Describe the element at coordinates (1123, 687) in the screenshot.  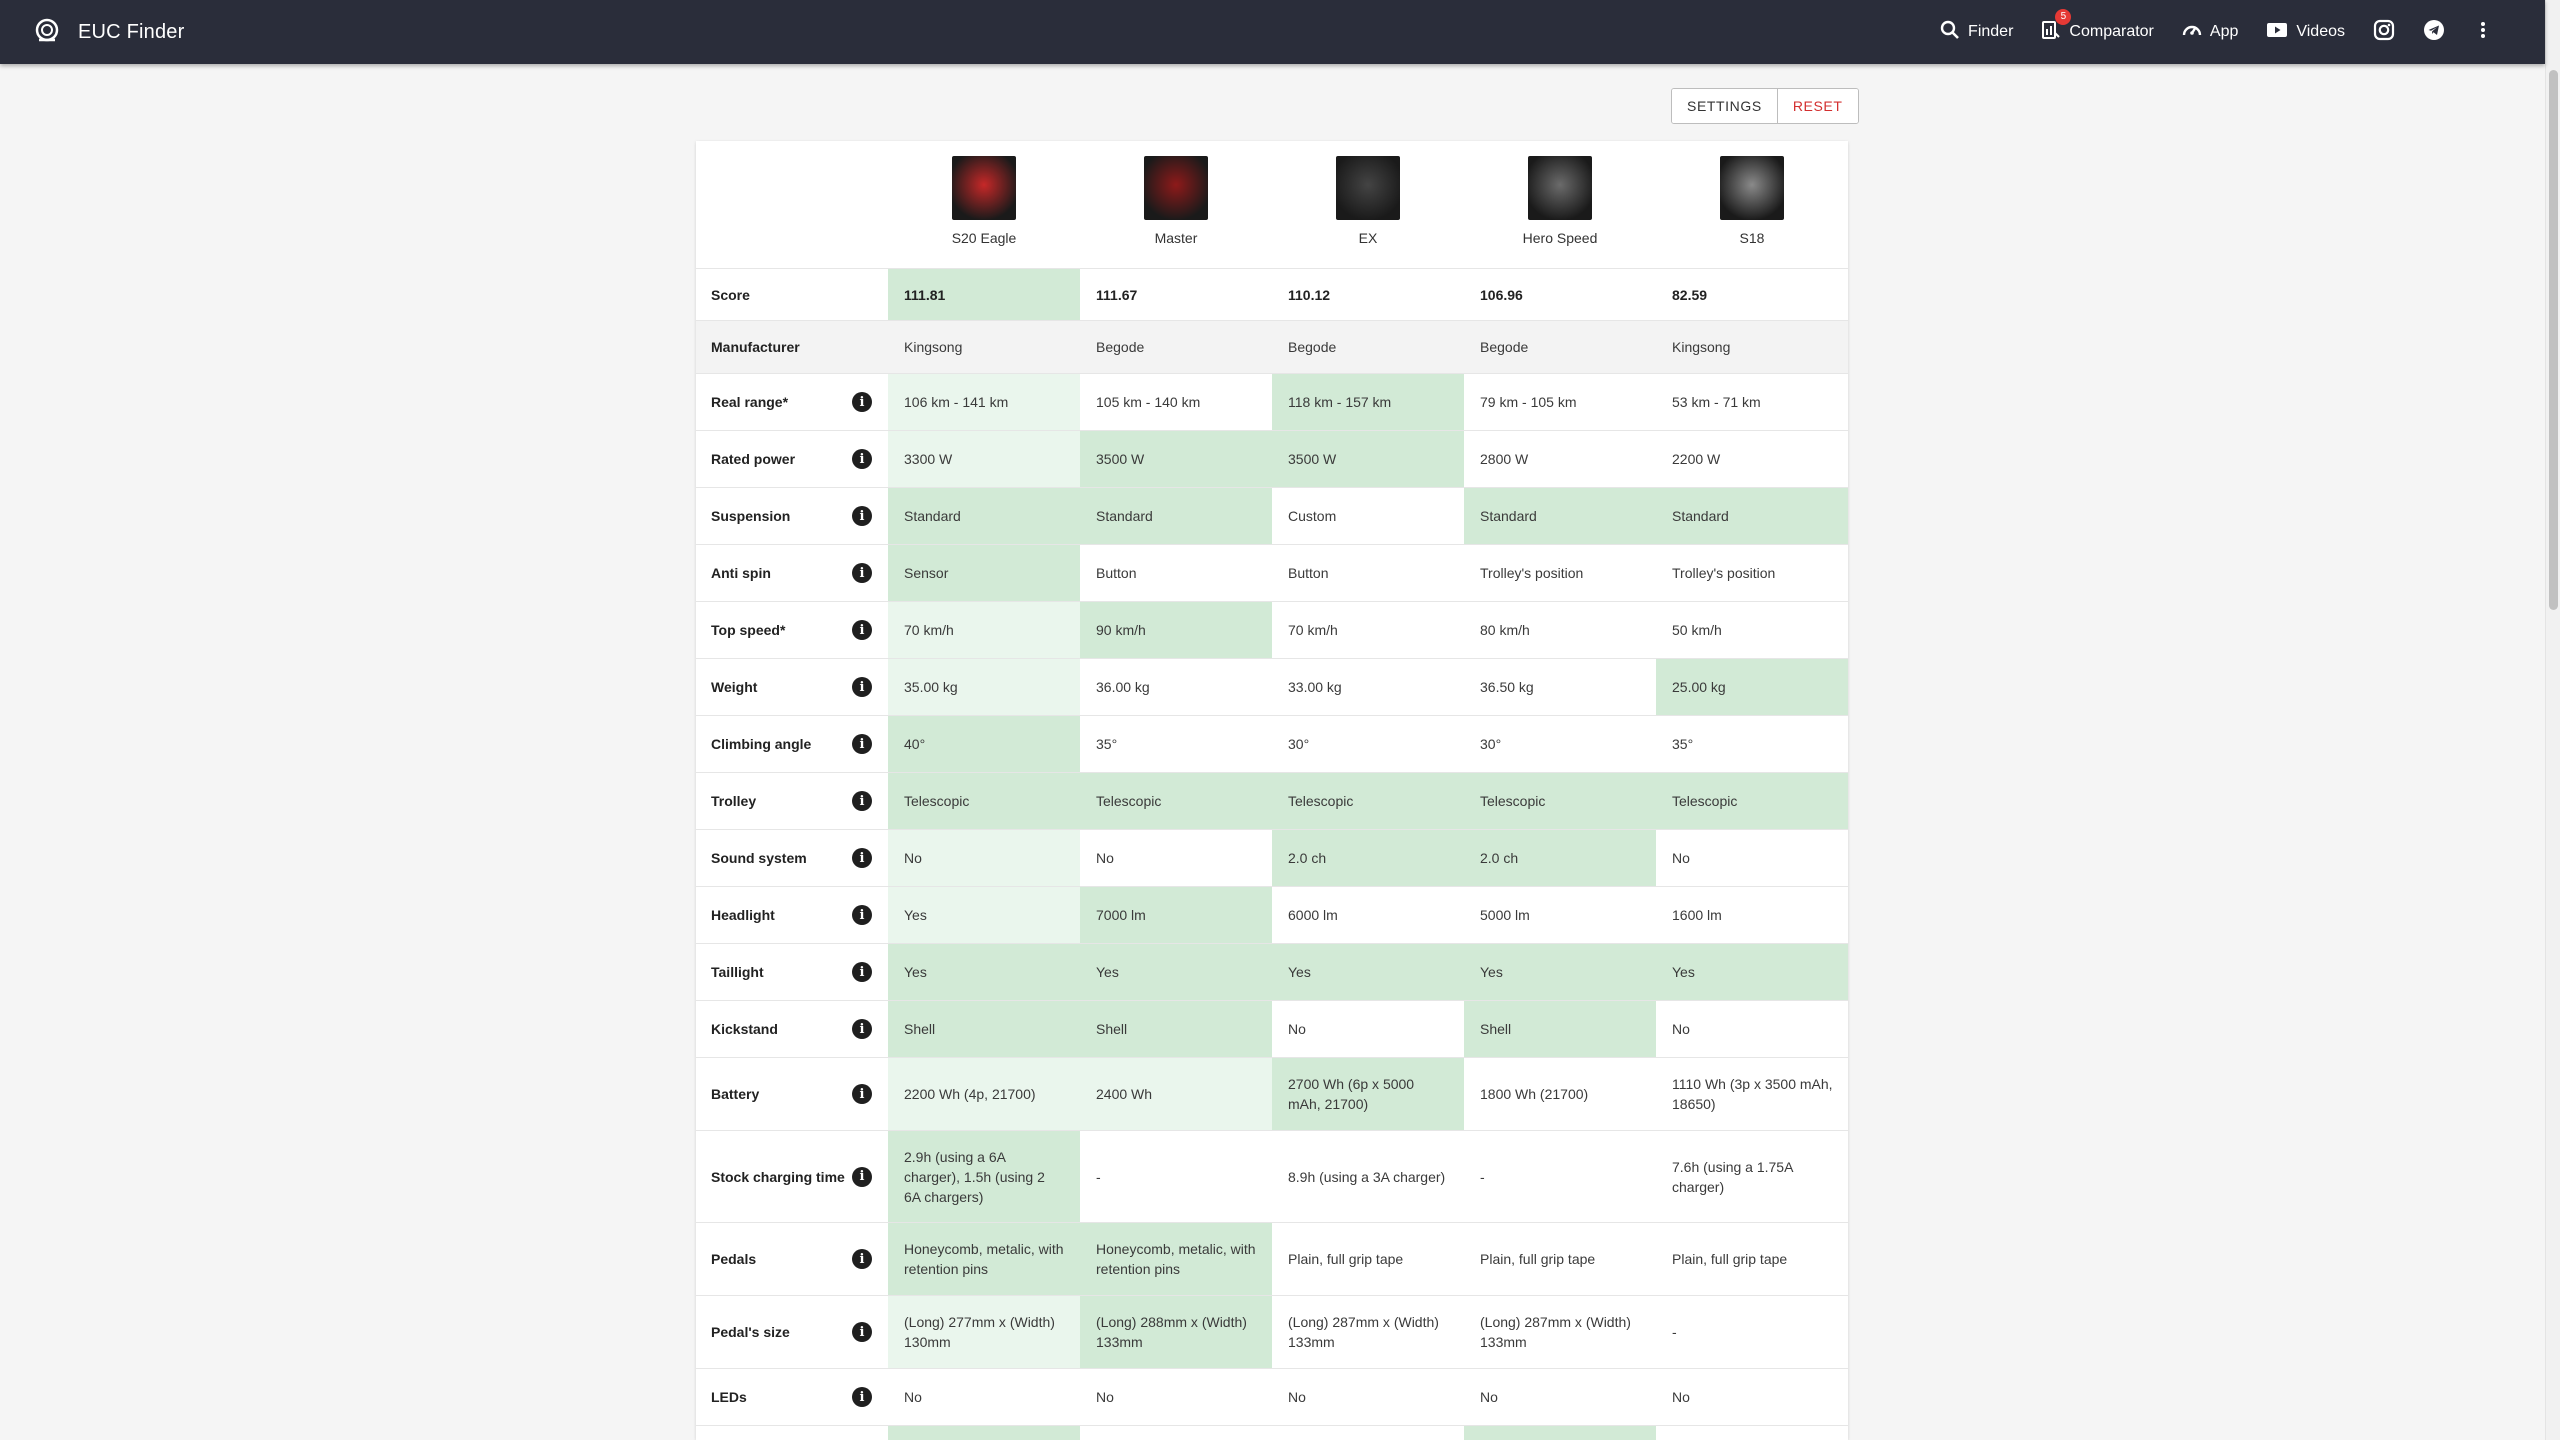
I see `spec-value: 36.00 kg` at that location.